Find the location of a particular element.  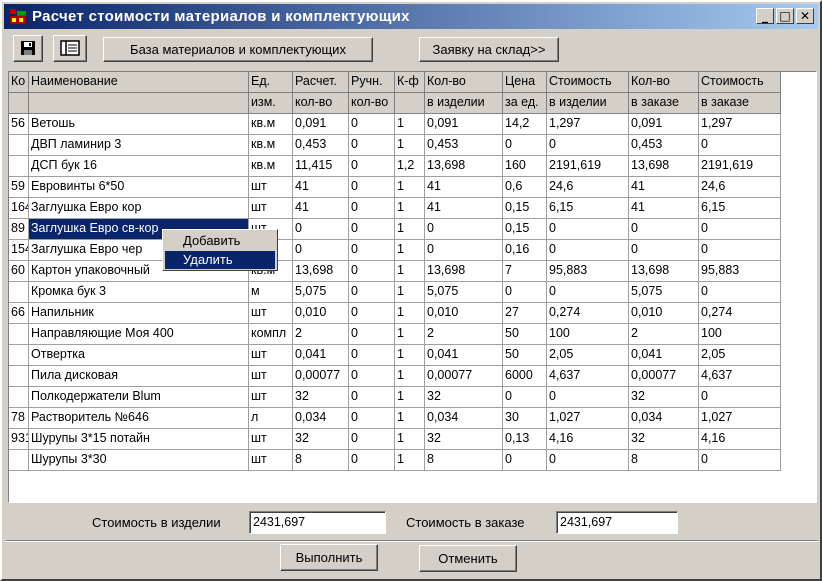

table-cell: Отвертка is located at coordinates (139, 355).